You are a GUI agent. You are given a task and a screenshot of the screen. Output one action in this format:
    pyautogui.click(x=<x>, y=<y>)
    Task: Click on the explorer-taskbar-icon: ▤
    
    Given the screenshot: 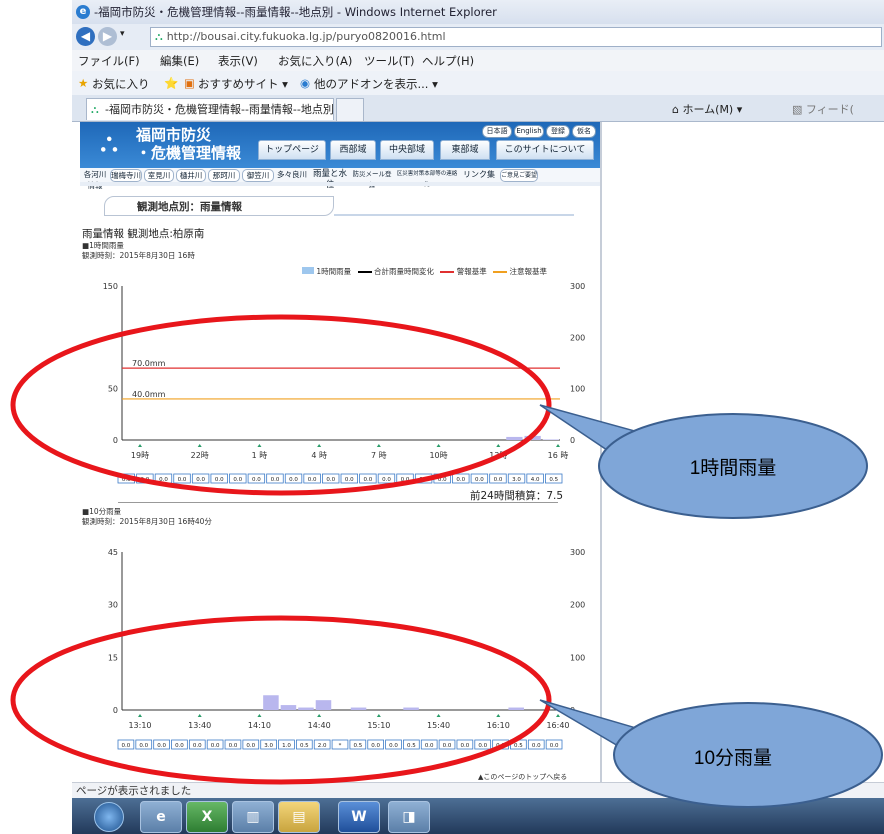 What is the action you would take?
    pyautogui.click(x=299, y=817)
    